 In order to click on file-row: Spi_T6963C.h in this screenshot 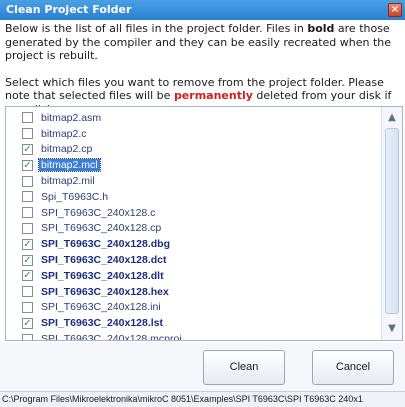, I will do `click(196, 197)`.